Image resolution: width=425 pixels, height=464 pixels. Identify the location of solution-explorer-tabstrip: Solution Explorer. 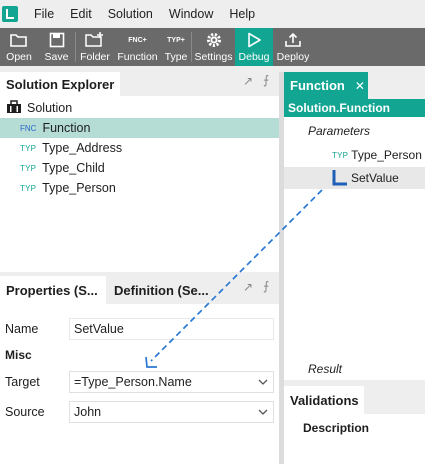
(140, 84).